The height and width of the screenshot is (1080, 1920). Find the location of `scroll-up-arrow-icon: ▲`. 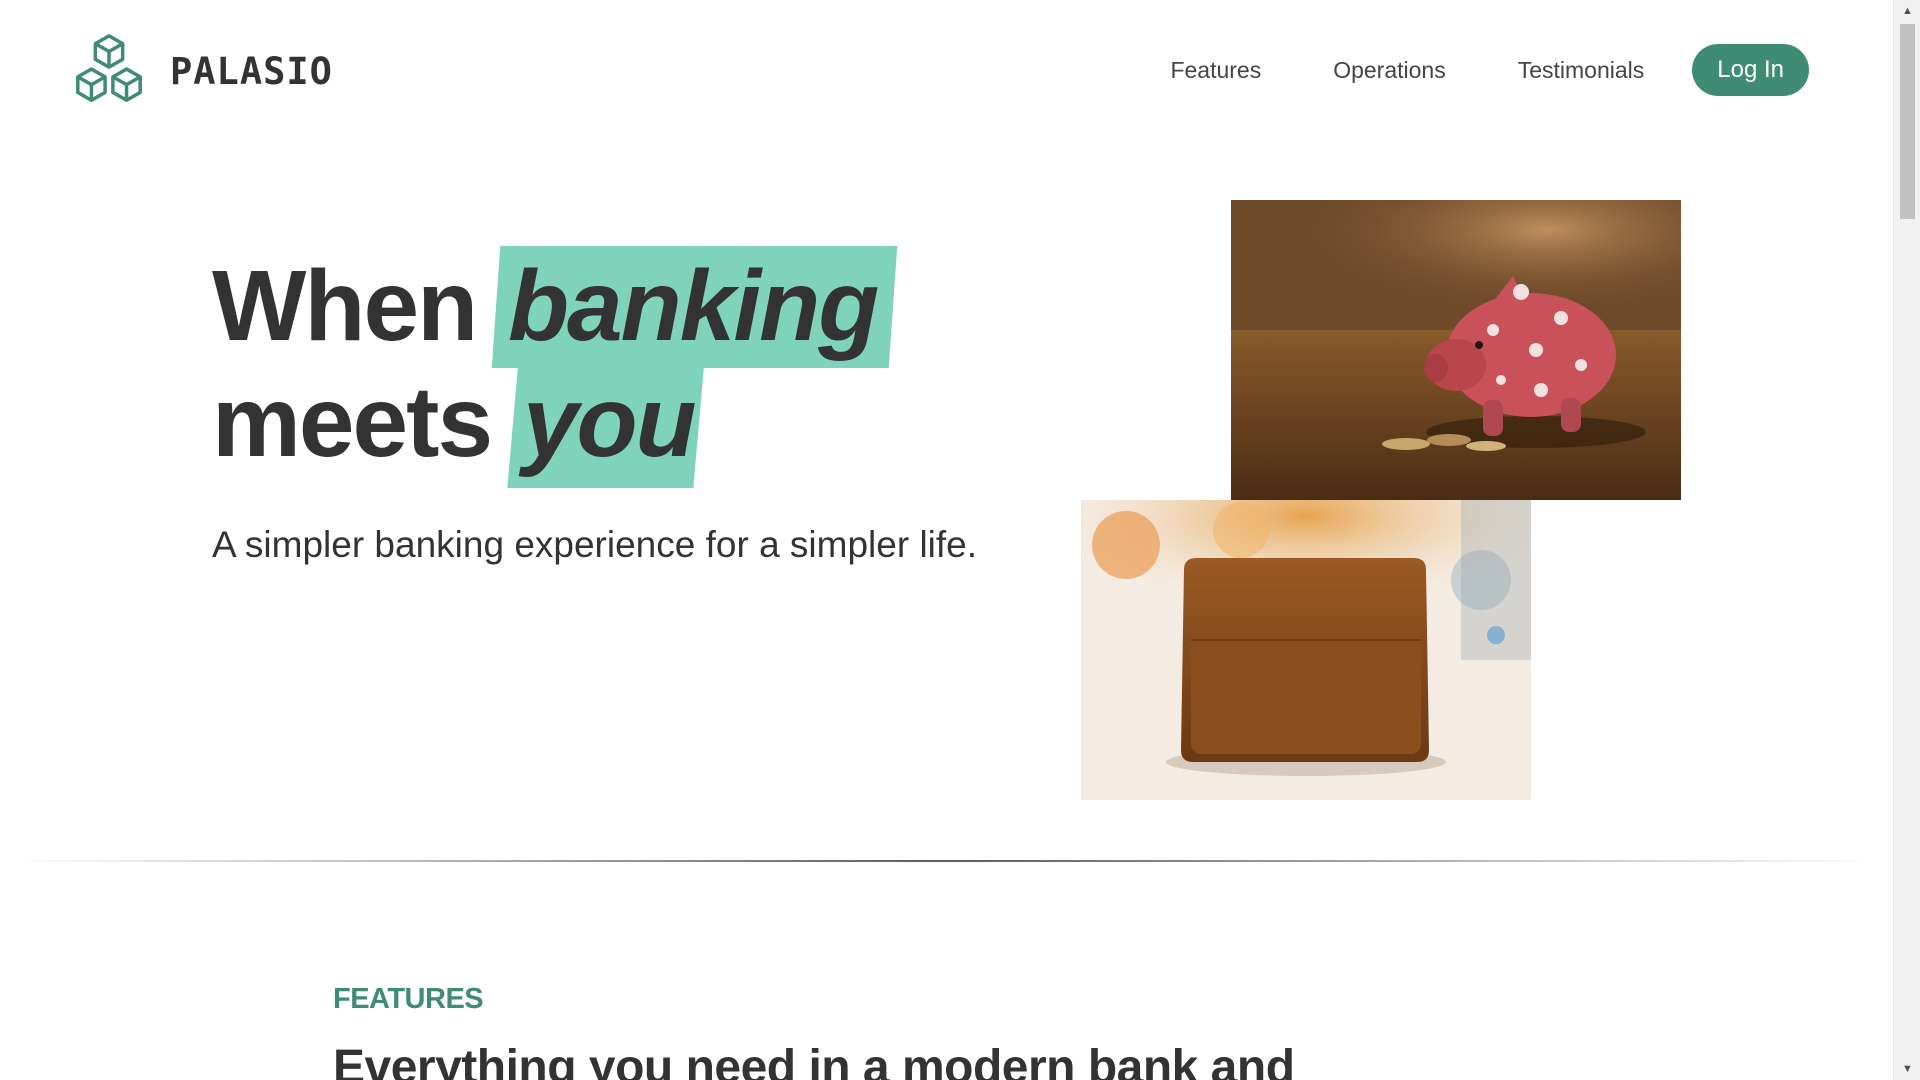

scroll-up-arrow-icon: ▲ is located at coordinates (1907, 11).